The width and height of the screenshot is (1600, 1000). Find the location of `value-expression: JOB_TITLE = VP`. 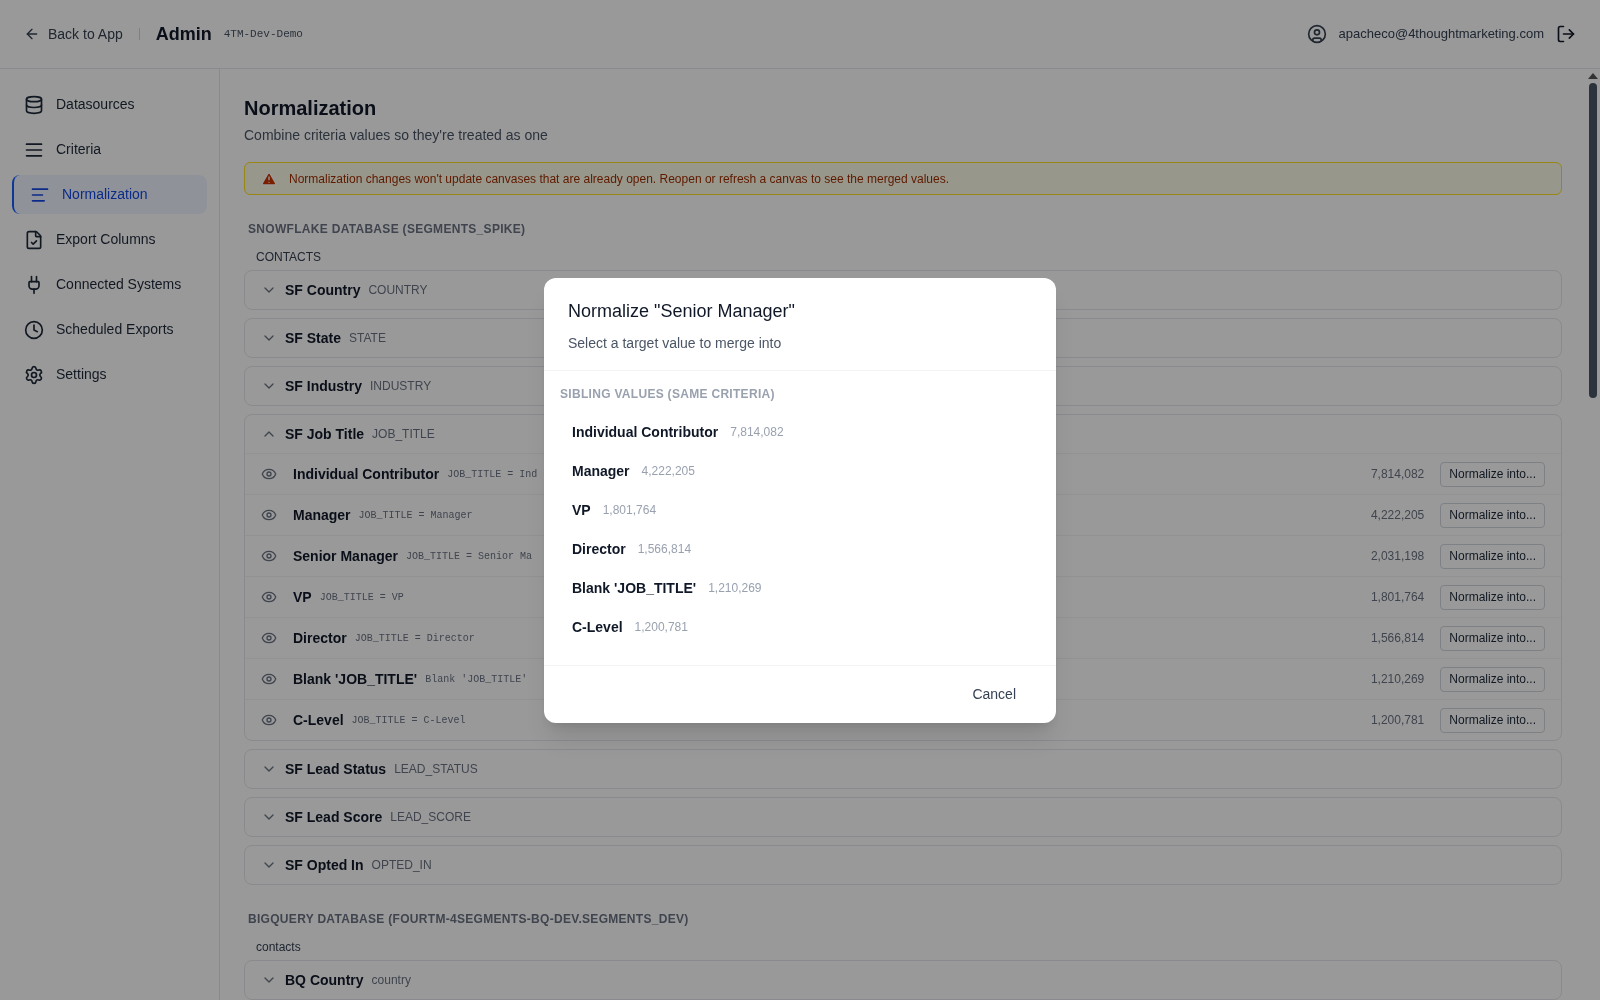

value-expression: JOB_TITLE = VP is located at coordinates (361, 597).